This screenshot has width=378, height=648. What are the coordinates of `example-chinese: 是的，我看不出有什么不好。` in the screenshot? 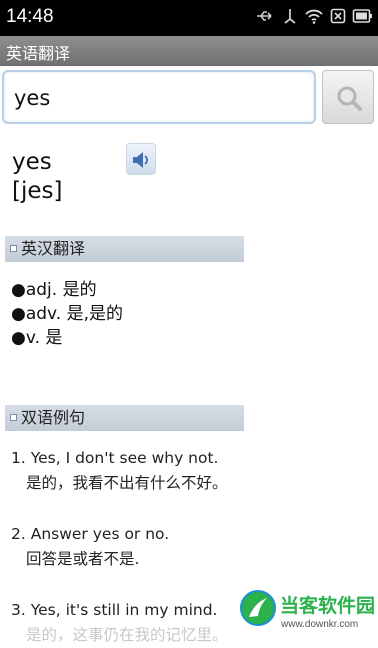 It's located at (127, 483).